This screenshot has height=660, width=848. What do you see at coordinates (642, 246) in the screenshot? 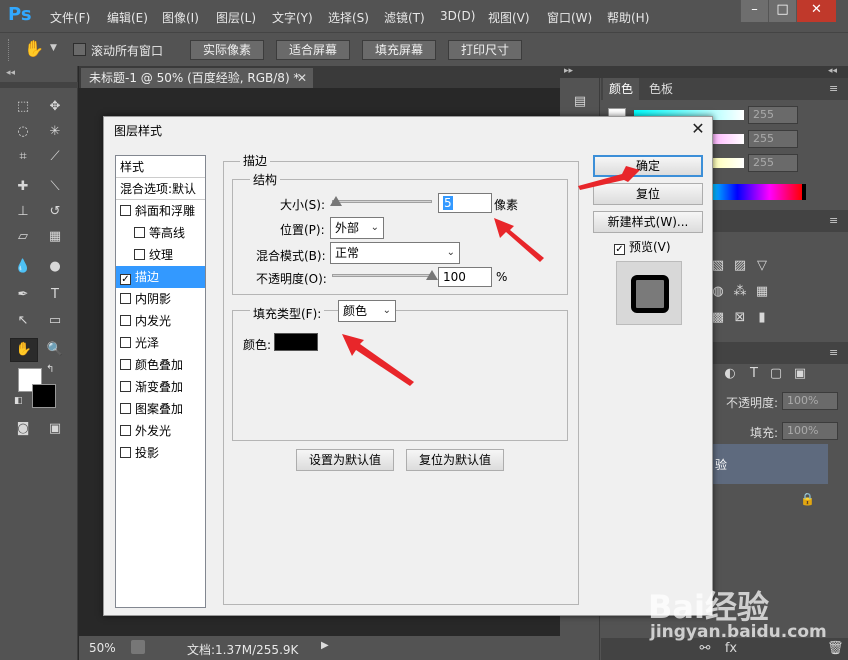
I see `preview-checkbox: ✓ 预览(V)` at bounding box center [642, 246].